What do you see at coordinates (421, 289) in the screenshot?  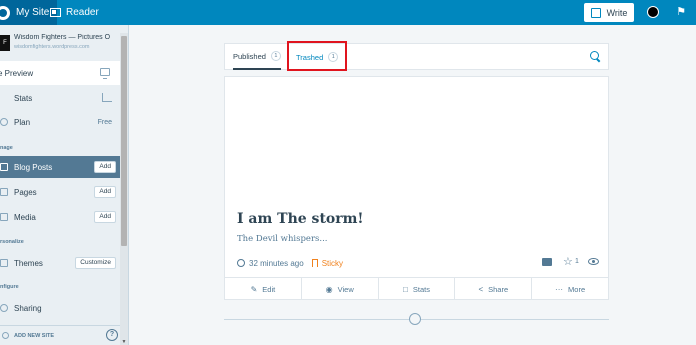 I see `stats-label: Stats` at bounding box center [421, 289].